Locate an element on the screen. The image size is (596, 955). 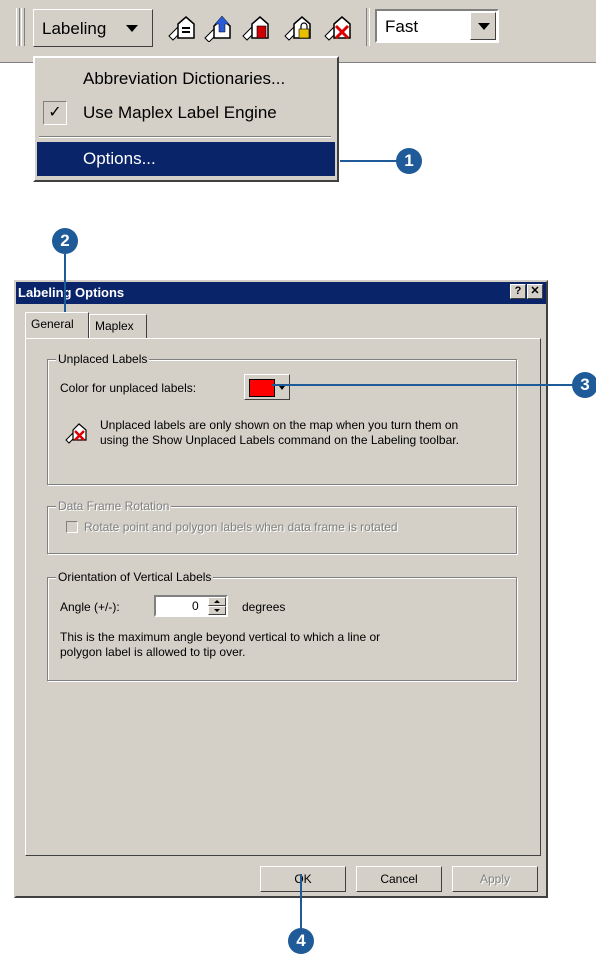
chevron-up-icon is located at coordinates (217, 601).